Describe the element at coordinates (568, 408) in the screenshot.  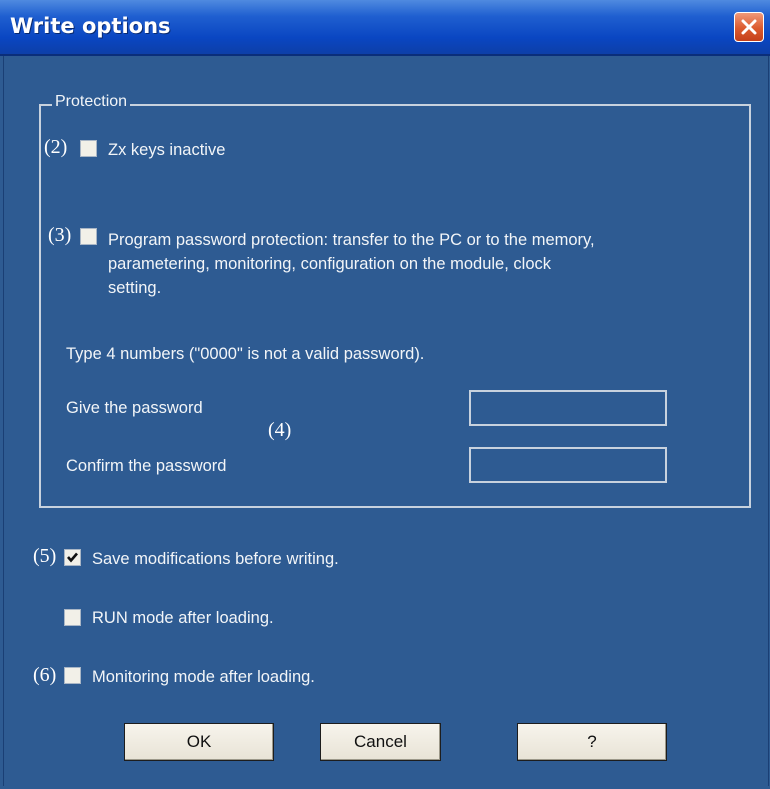
I see `give-password-field` at that location.